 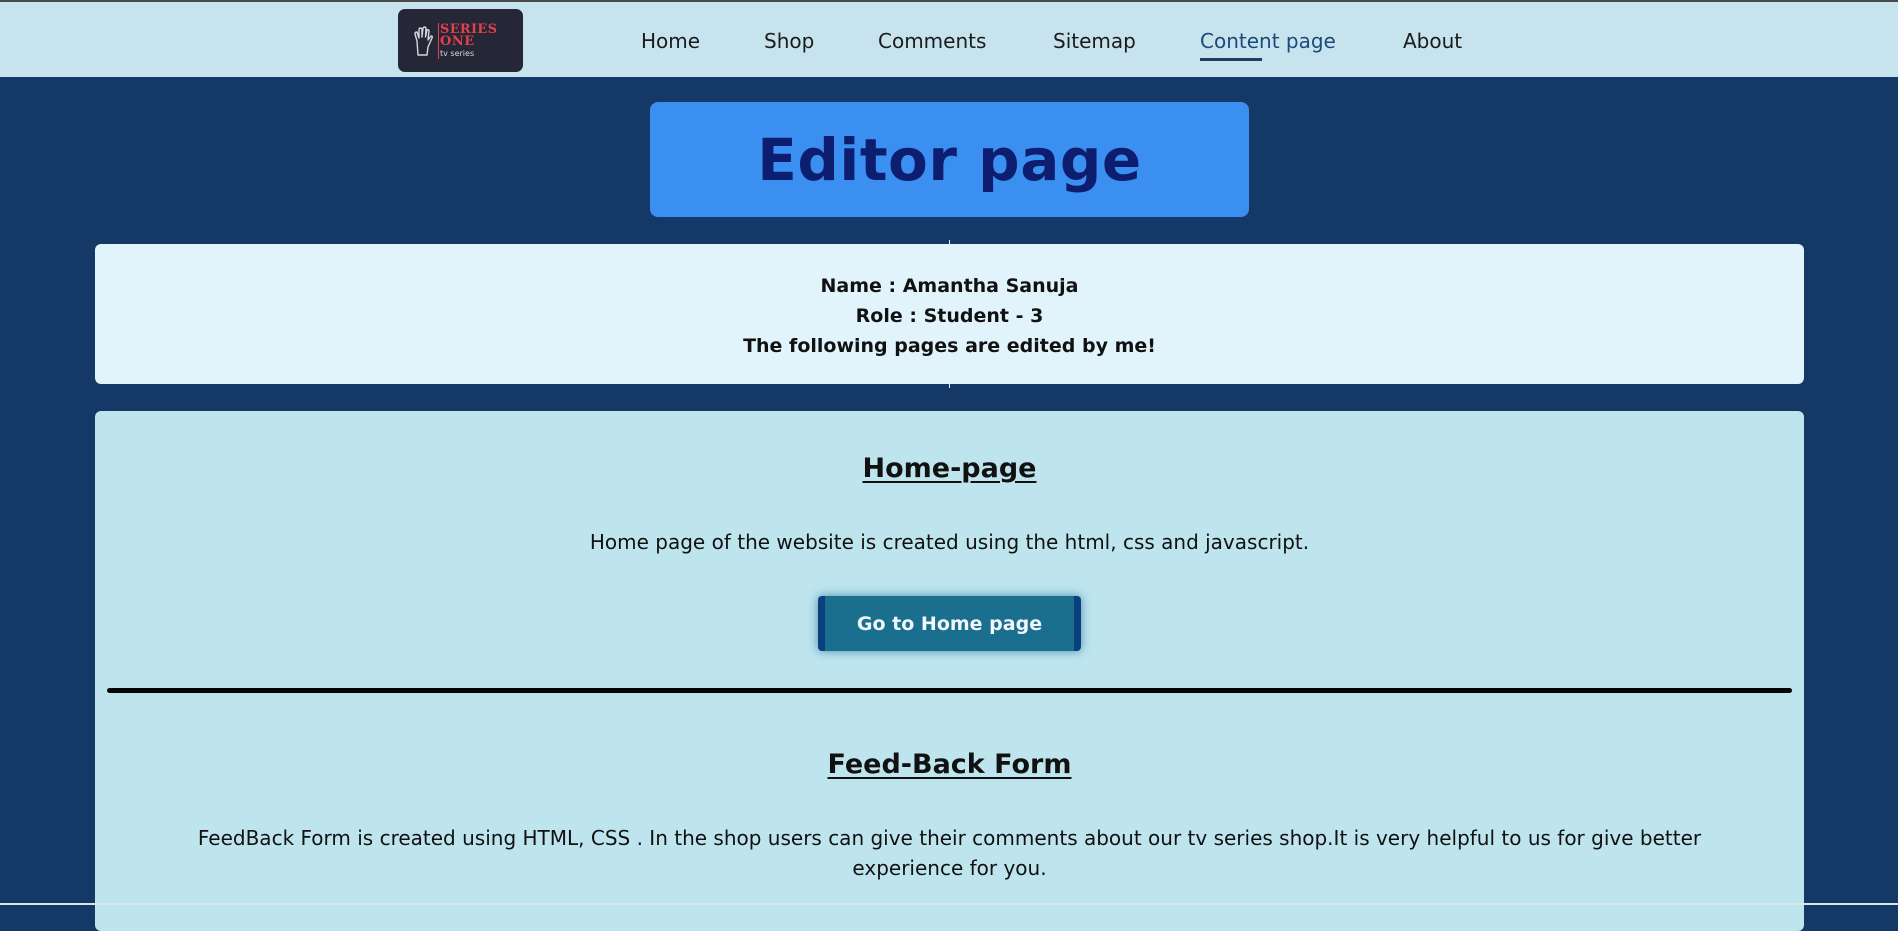 What do you see at coordinates (1432, 41) in the screenshot?
I see `nav-about: About` at bounding box center [1432, 41].